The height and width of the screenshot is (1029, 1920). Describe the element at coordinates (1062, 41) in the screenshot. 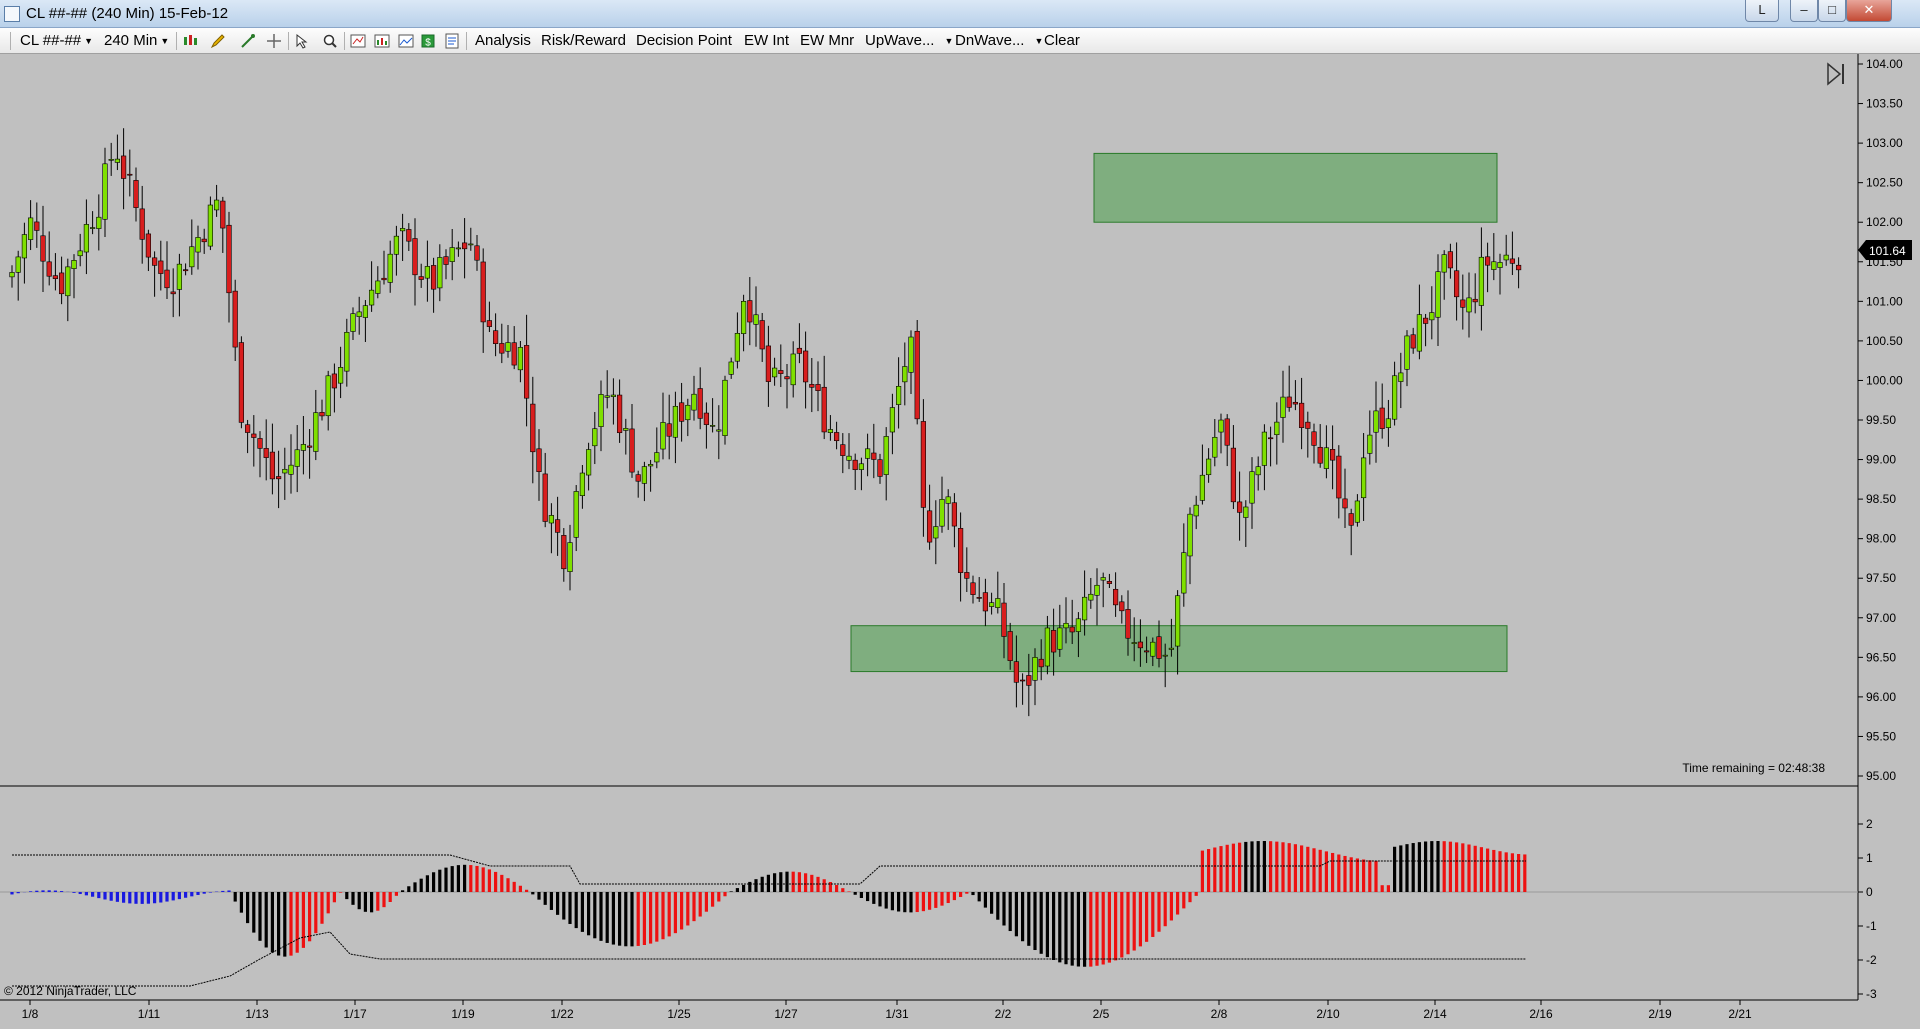

I see `menu-clear: Clear` at that location.